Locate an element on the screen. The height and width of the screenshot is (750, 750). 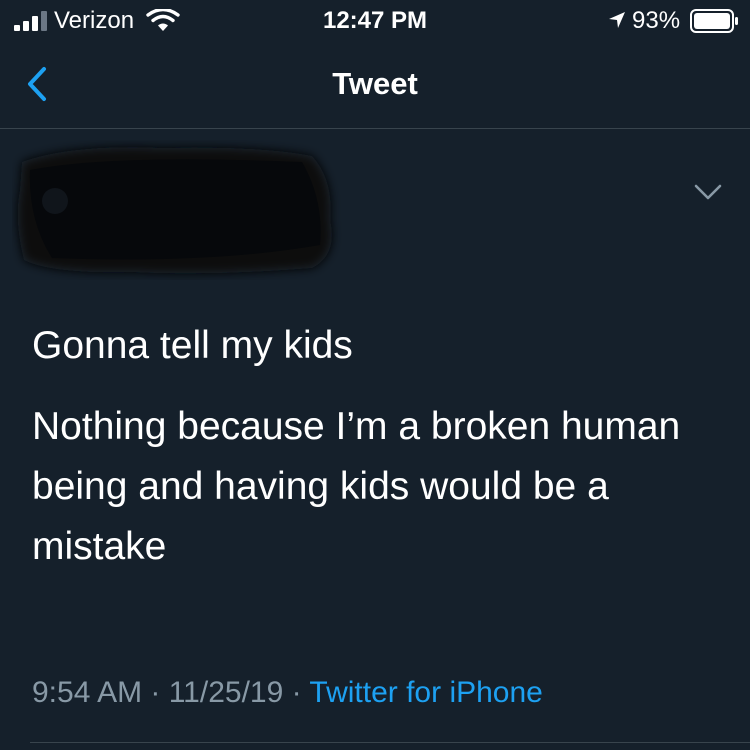
tweet-timestamp: 9:54 AM · 11/25/19 is located at coordinates (158, 692).